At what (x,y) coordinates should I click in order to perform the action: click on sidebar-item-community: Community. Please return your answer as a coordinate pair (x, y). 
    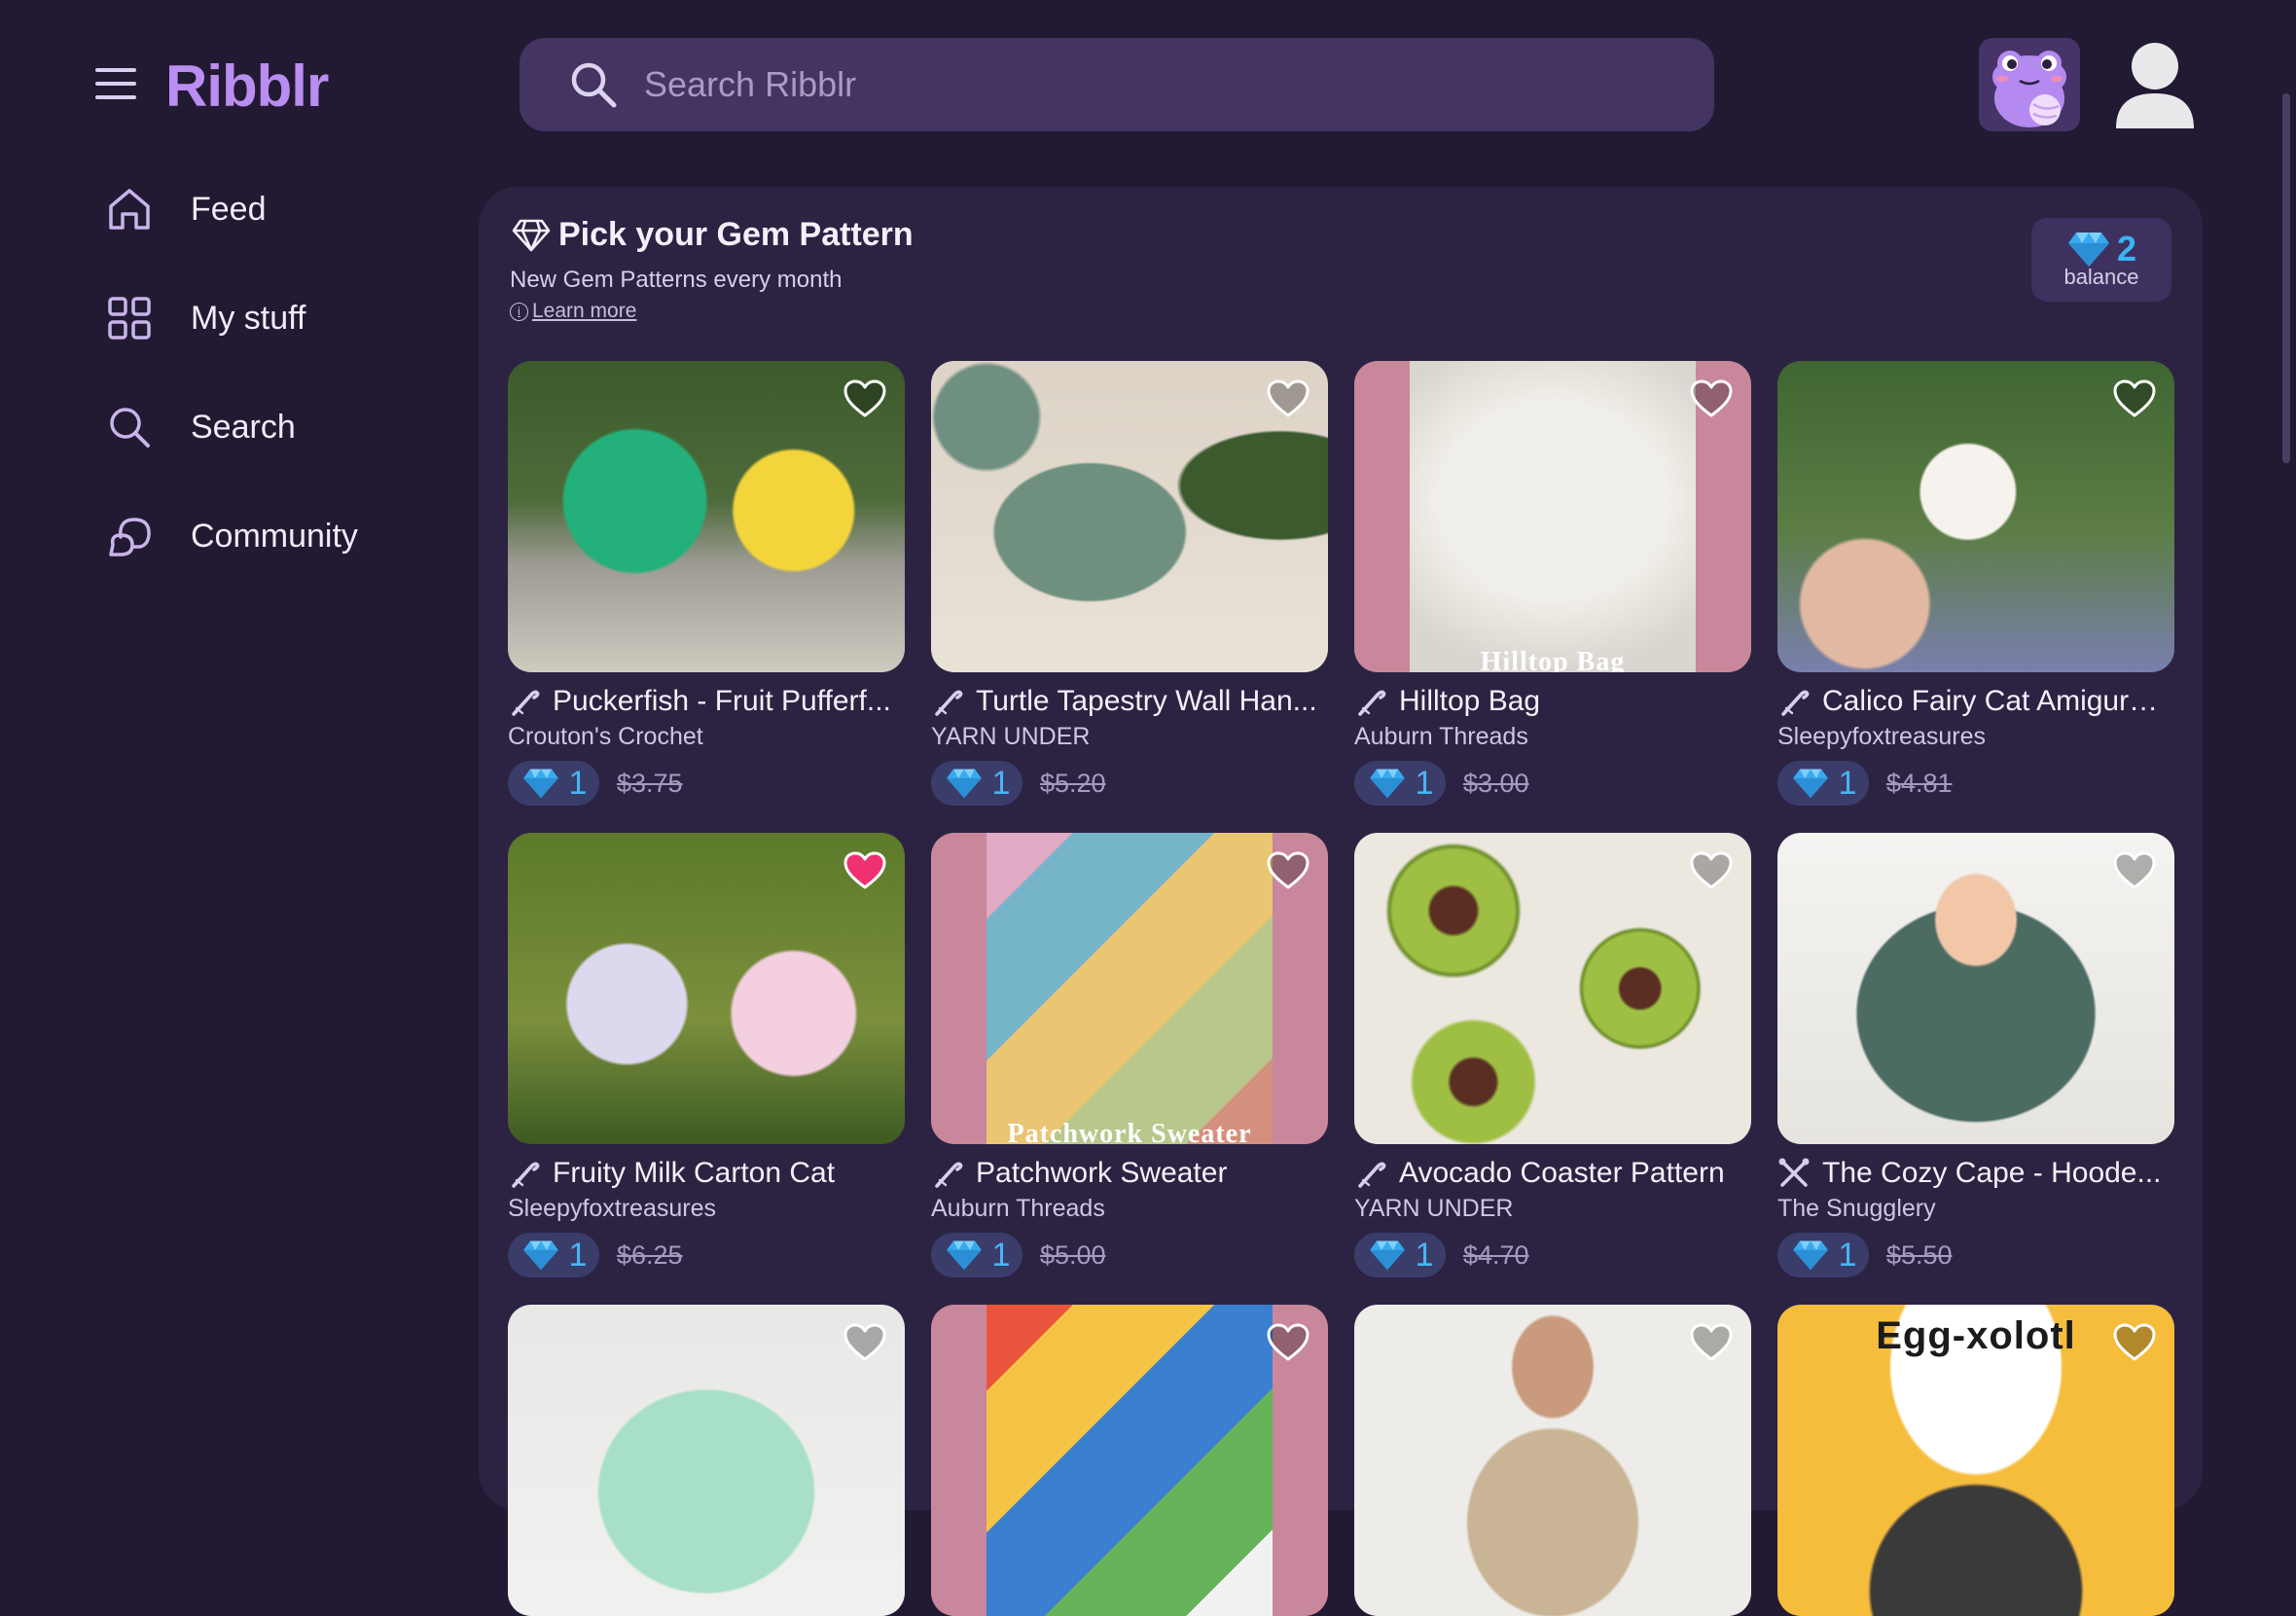
    Looking at the image, I should click on (230, 536).